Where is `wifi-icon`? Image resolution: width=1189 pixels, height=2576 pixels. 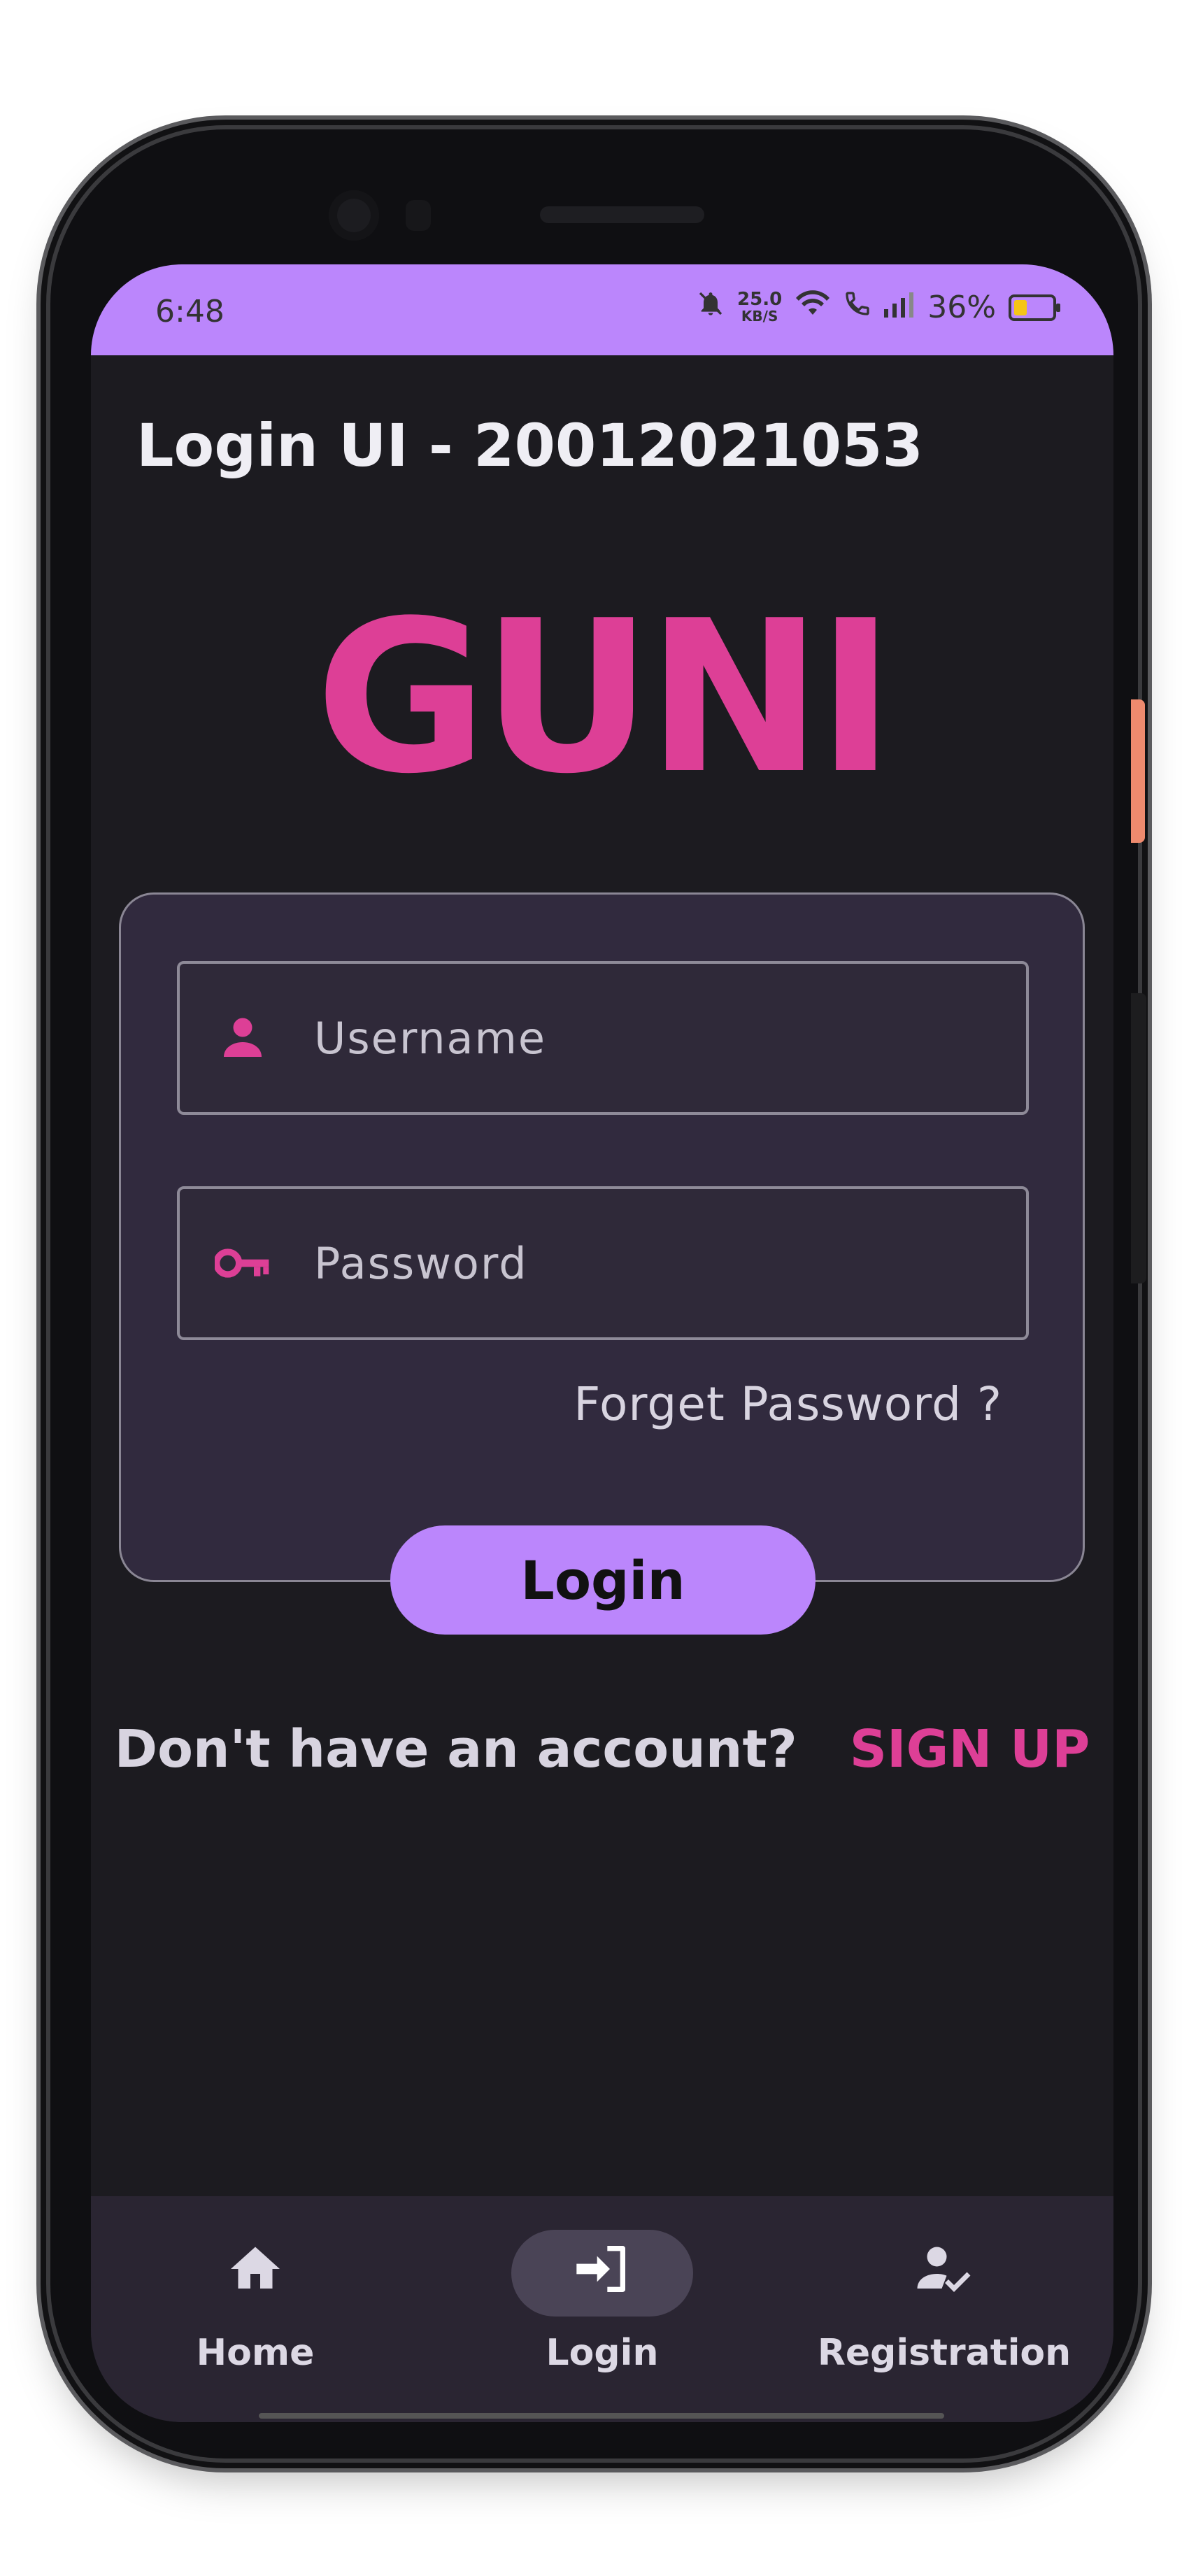
wifi-icon is located at coordinates (813, 307).